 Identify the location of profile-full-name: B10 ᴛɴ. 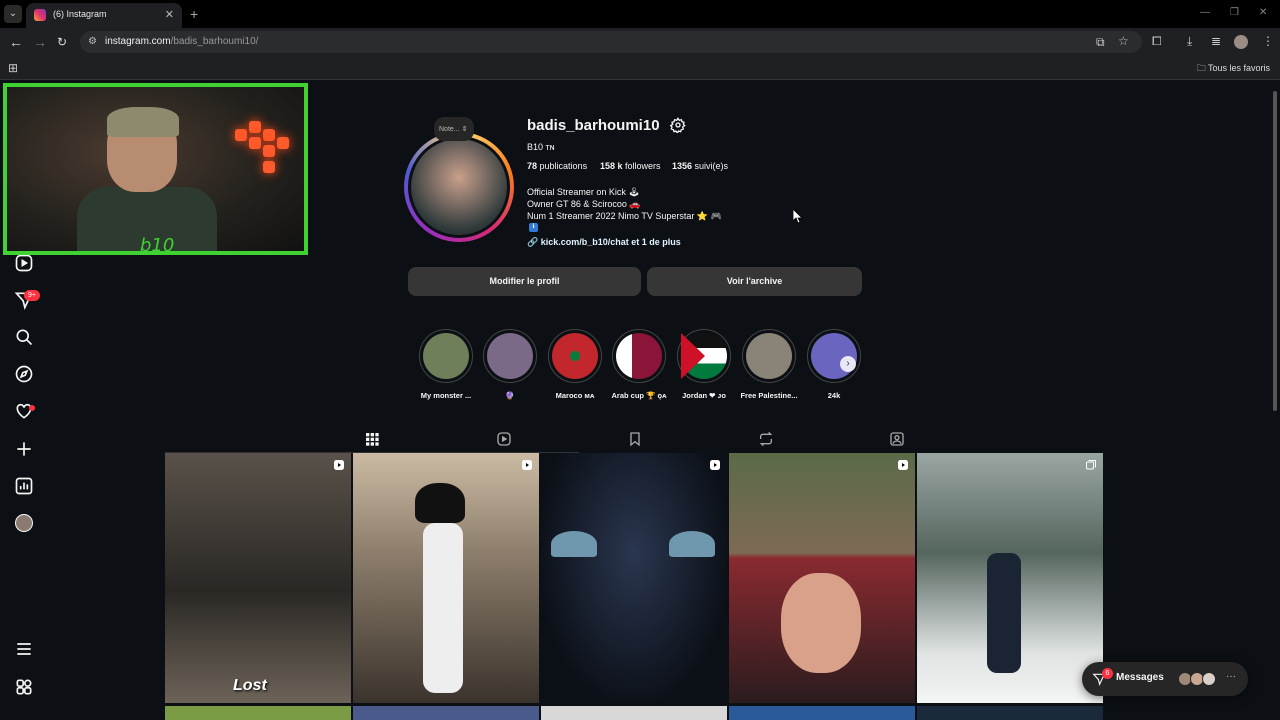
(541, 147).